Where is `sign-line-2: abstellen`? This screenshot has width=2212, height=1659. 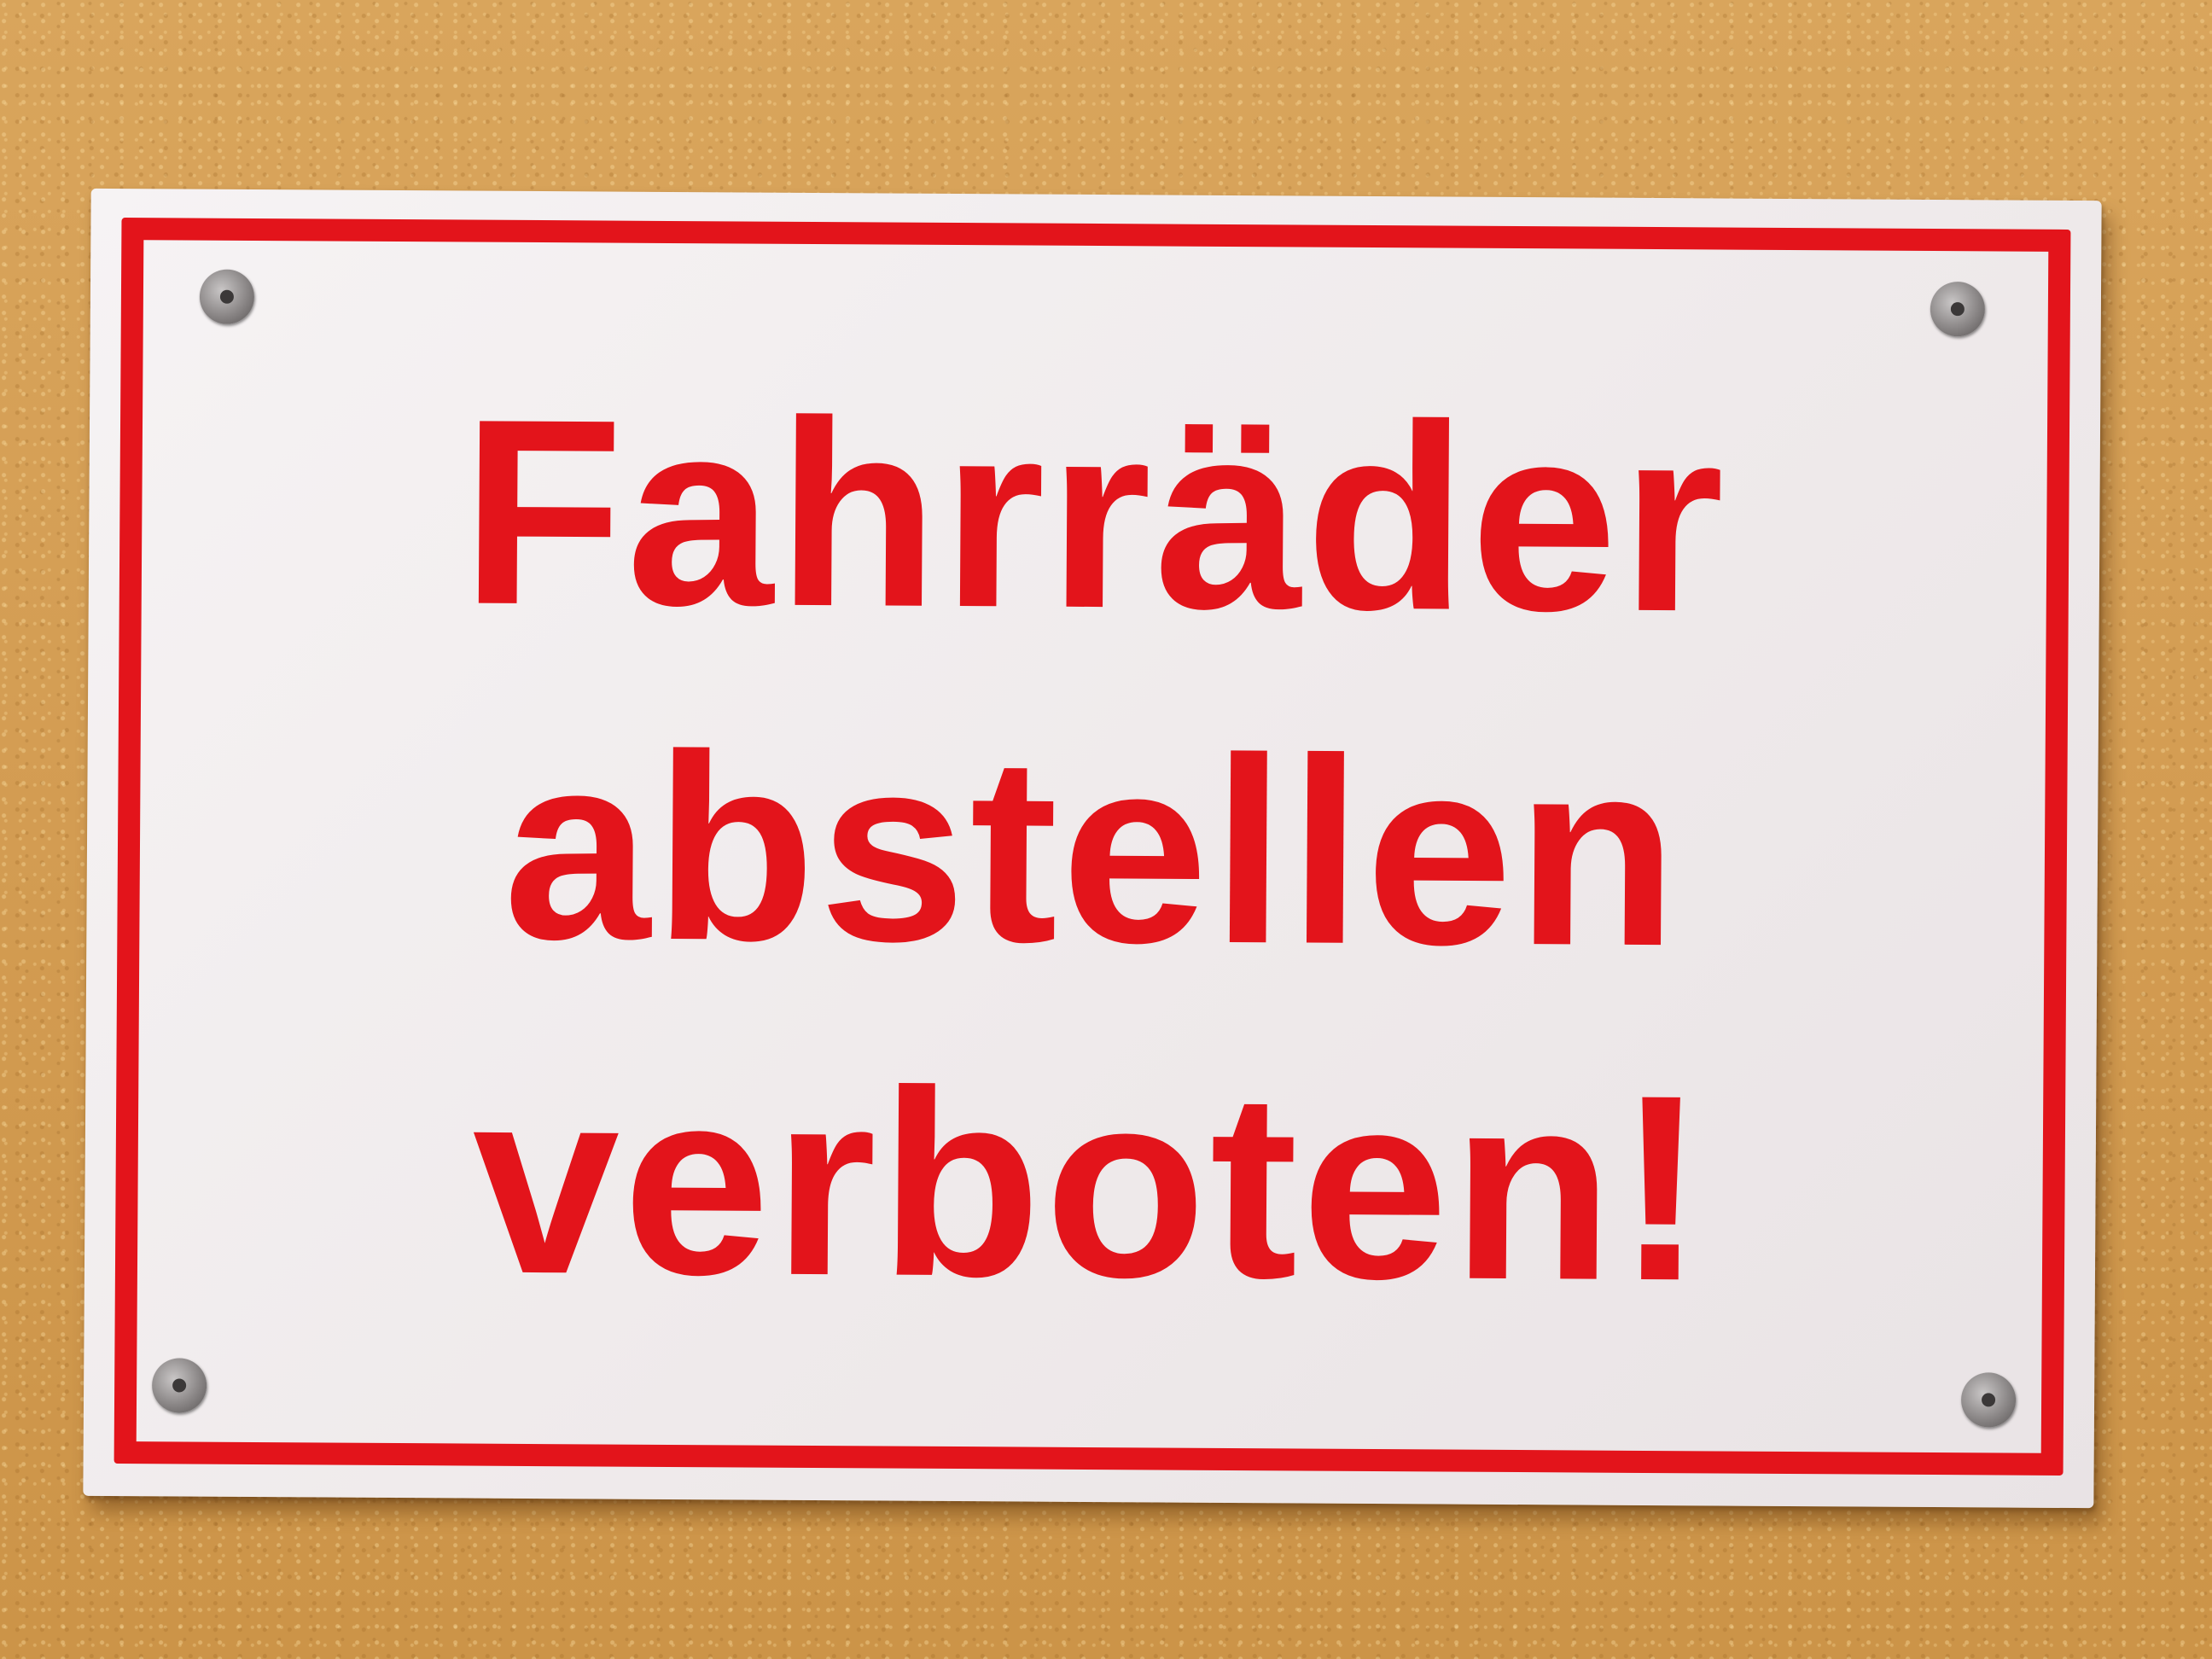 sign-line-2: abstellen is located at coordinates (1092, 849).